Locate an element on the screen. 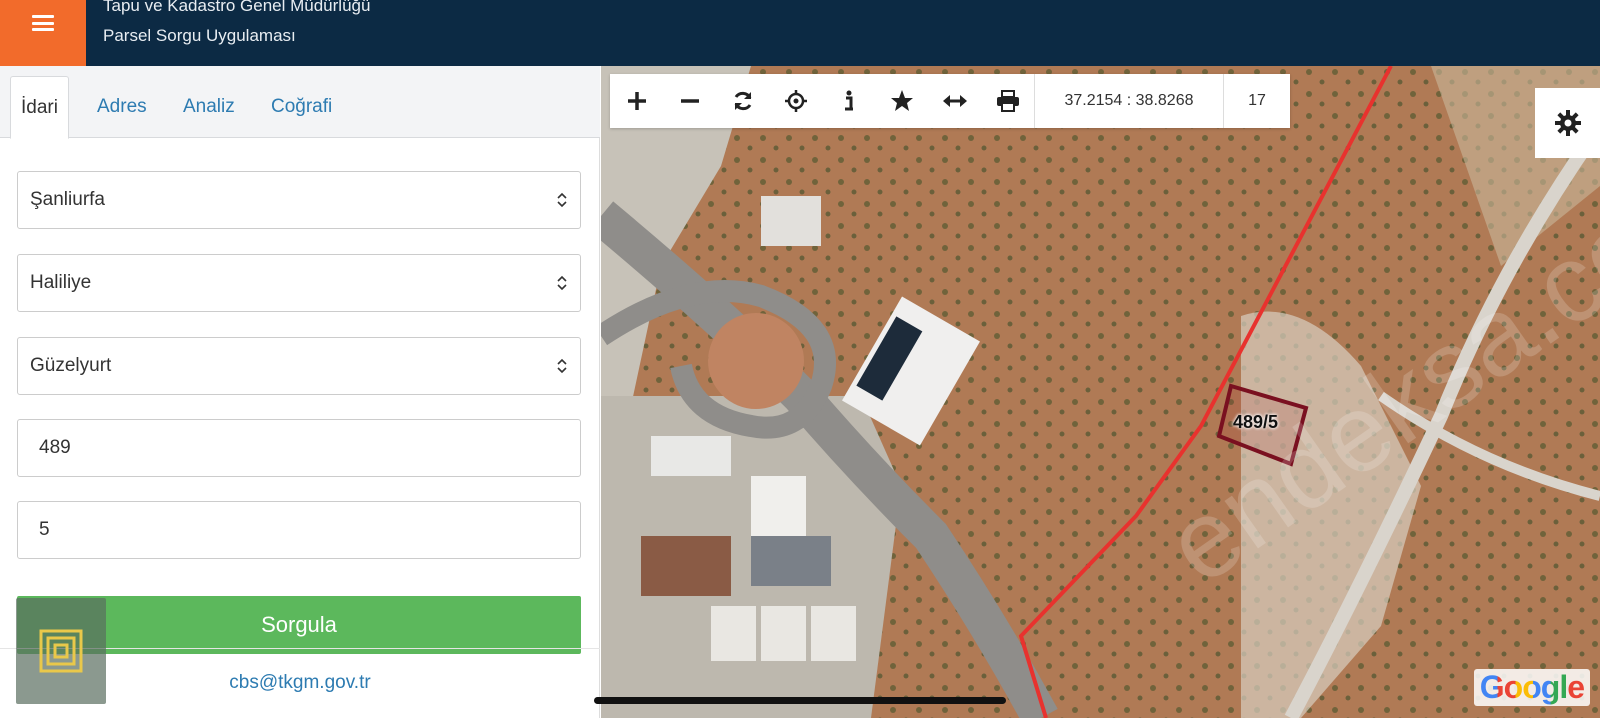 This screenshot has width=1600, height=718. coordinate-readout: 37.2154 : 38.8268 is located at coordinates (1129, 101).